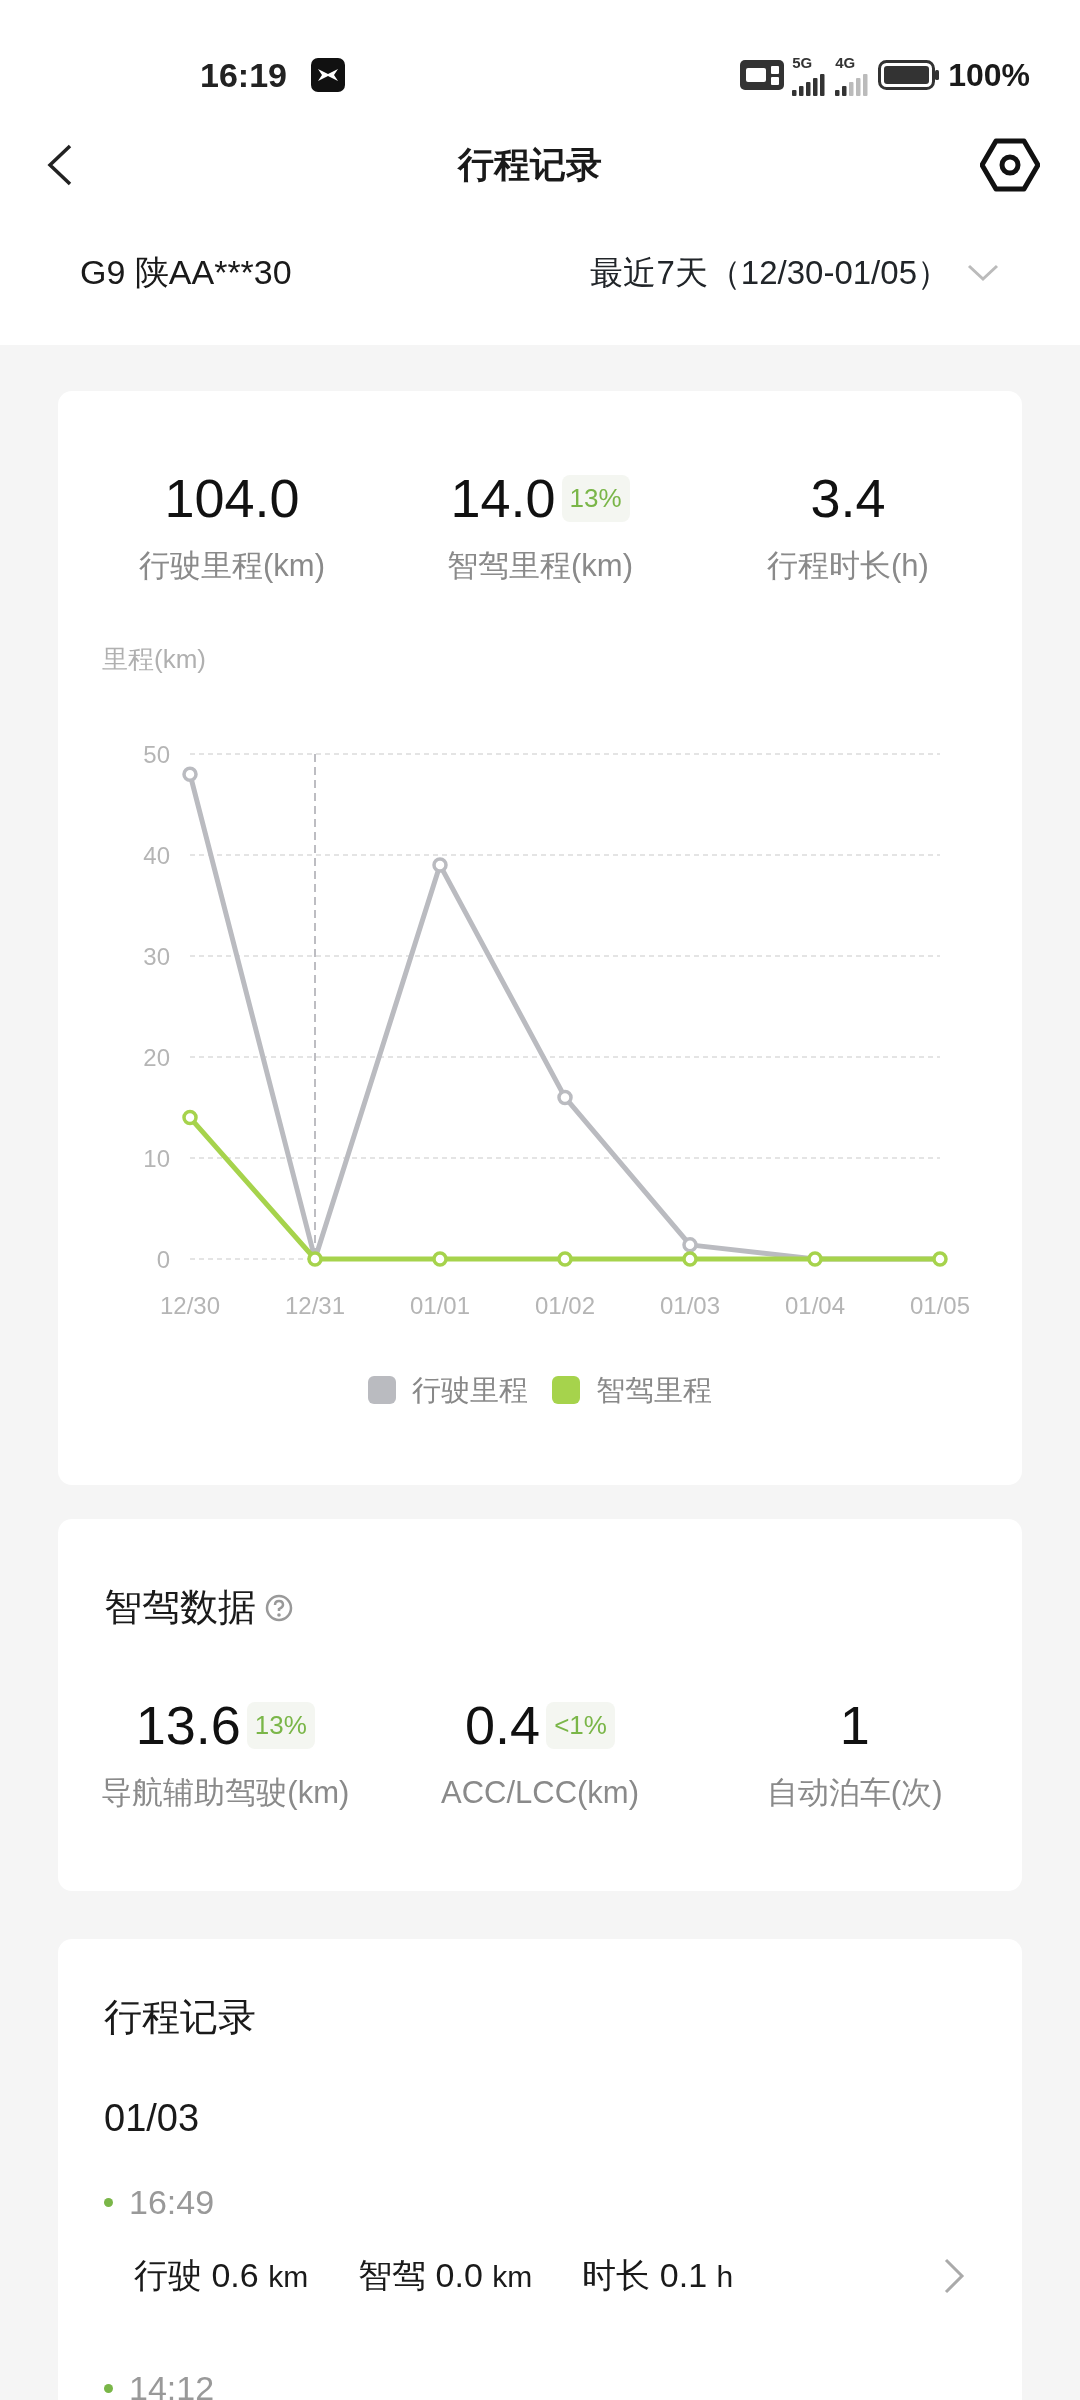  I want to click on x-tick-label: 01/02, so click(565, 1305).